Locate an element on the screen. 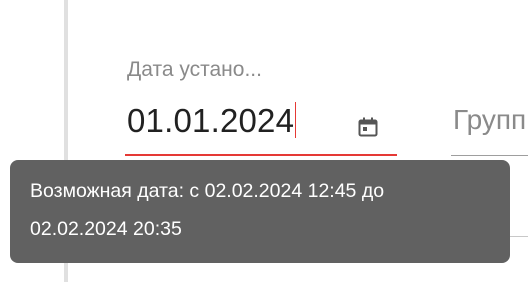  group-placeholder: Групп is located at coordinates (490, 119).